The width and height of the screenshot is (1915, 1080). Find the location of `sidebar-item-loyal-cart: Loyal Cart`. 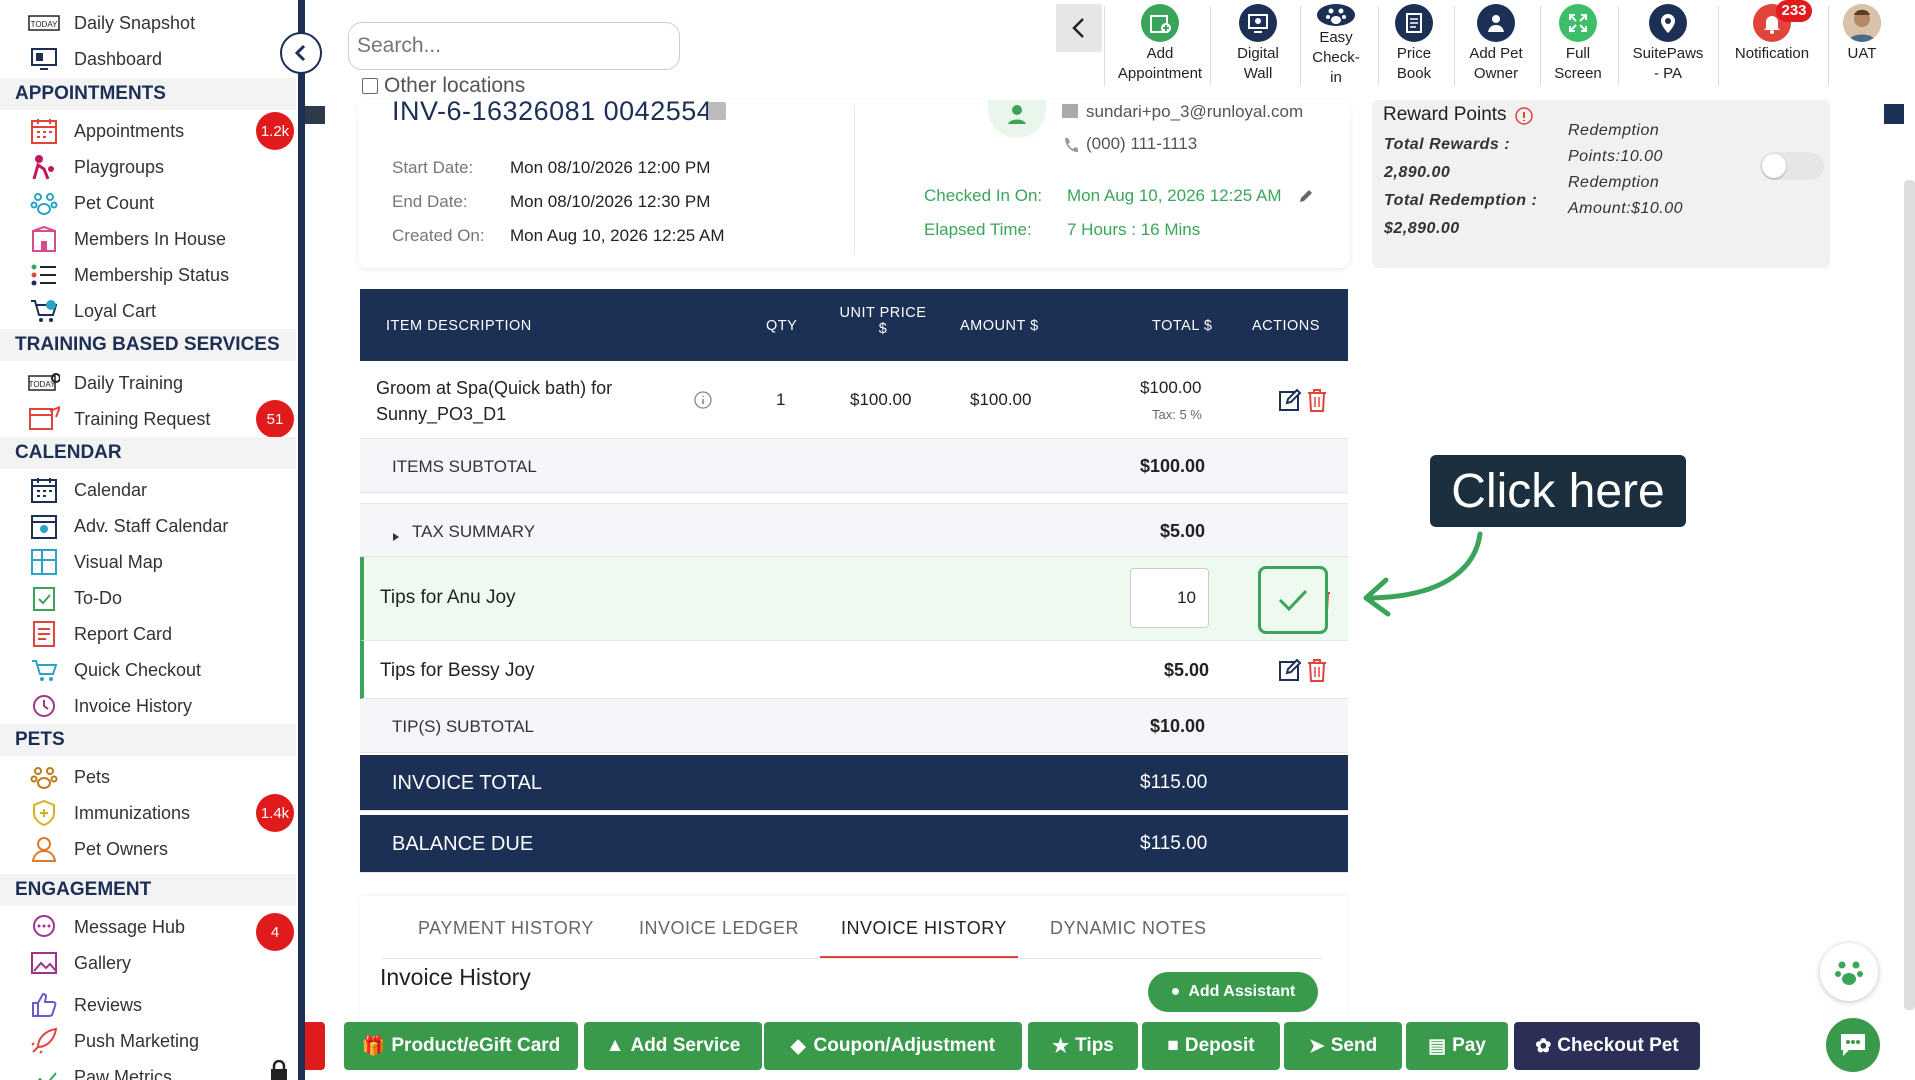

sidebar-item-loyal-cart: Loyal Cart is located at coordinates (92, 311).